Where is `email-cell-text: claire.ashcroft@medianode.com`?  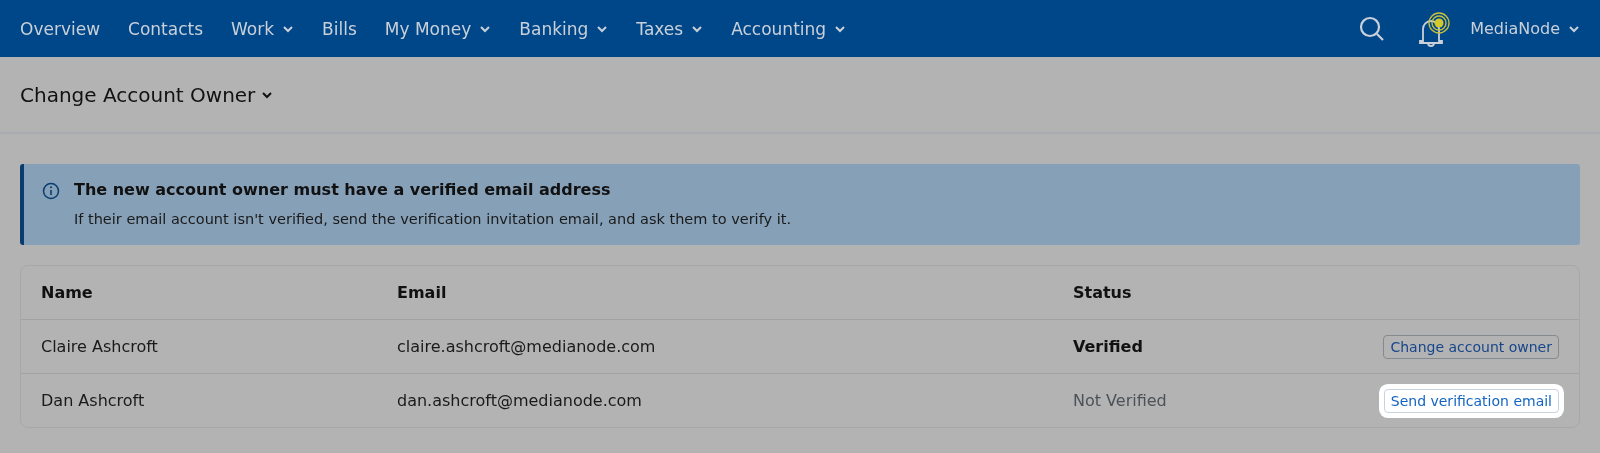 email-cell-text: claire.ashcroft@medianode.com is located at coordinates (527, 346).